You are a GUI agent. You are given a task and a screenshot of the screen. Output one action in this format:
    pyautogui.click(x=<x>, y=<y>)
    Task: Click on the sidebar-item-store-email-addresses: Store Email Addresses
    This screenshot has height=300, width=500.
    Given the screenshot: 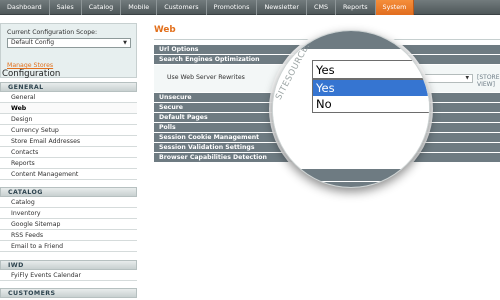 What is the action you would take?
    pyautogui.click(x=68, y=141)
    